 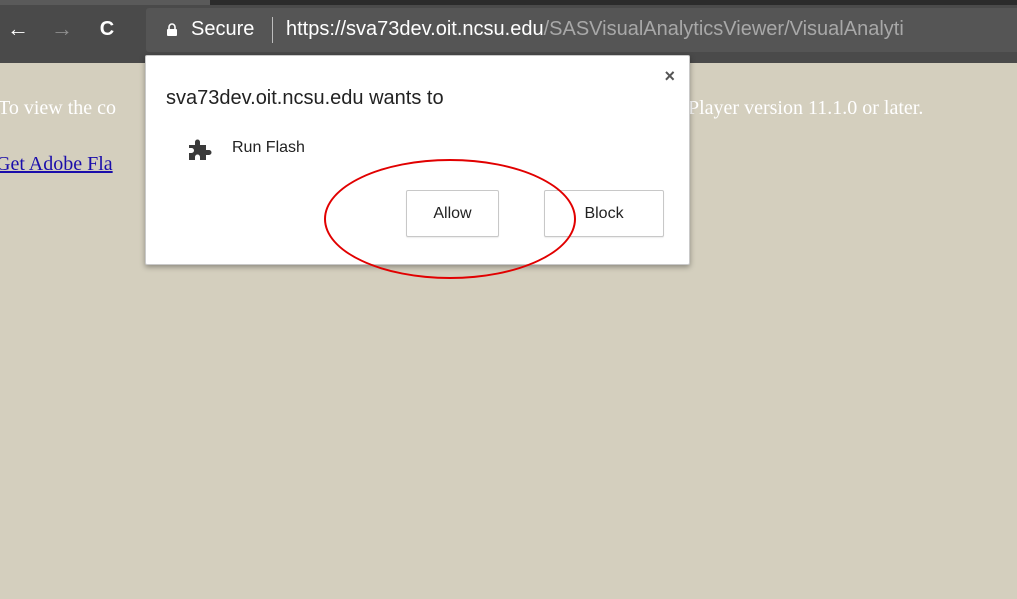 What do you see at coordinates (105, 2) in the screenshot?
I see `active-tab` at bounding box center [105, 2].